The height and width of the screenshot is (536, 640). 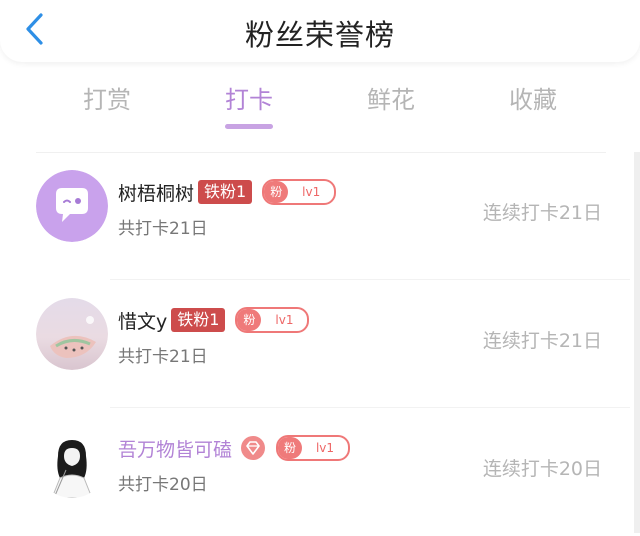 I want to click on user-name-line: 惜文y 铁粉1 粉 lv1, so click(x=214, y=320).